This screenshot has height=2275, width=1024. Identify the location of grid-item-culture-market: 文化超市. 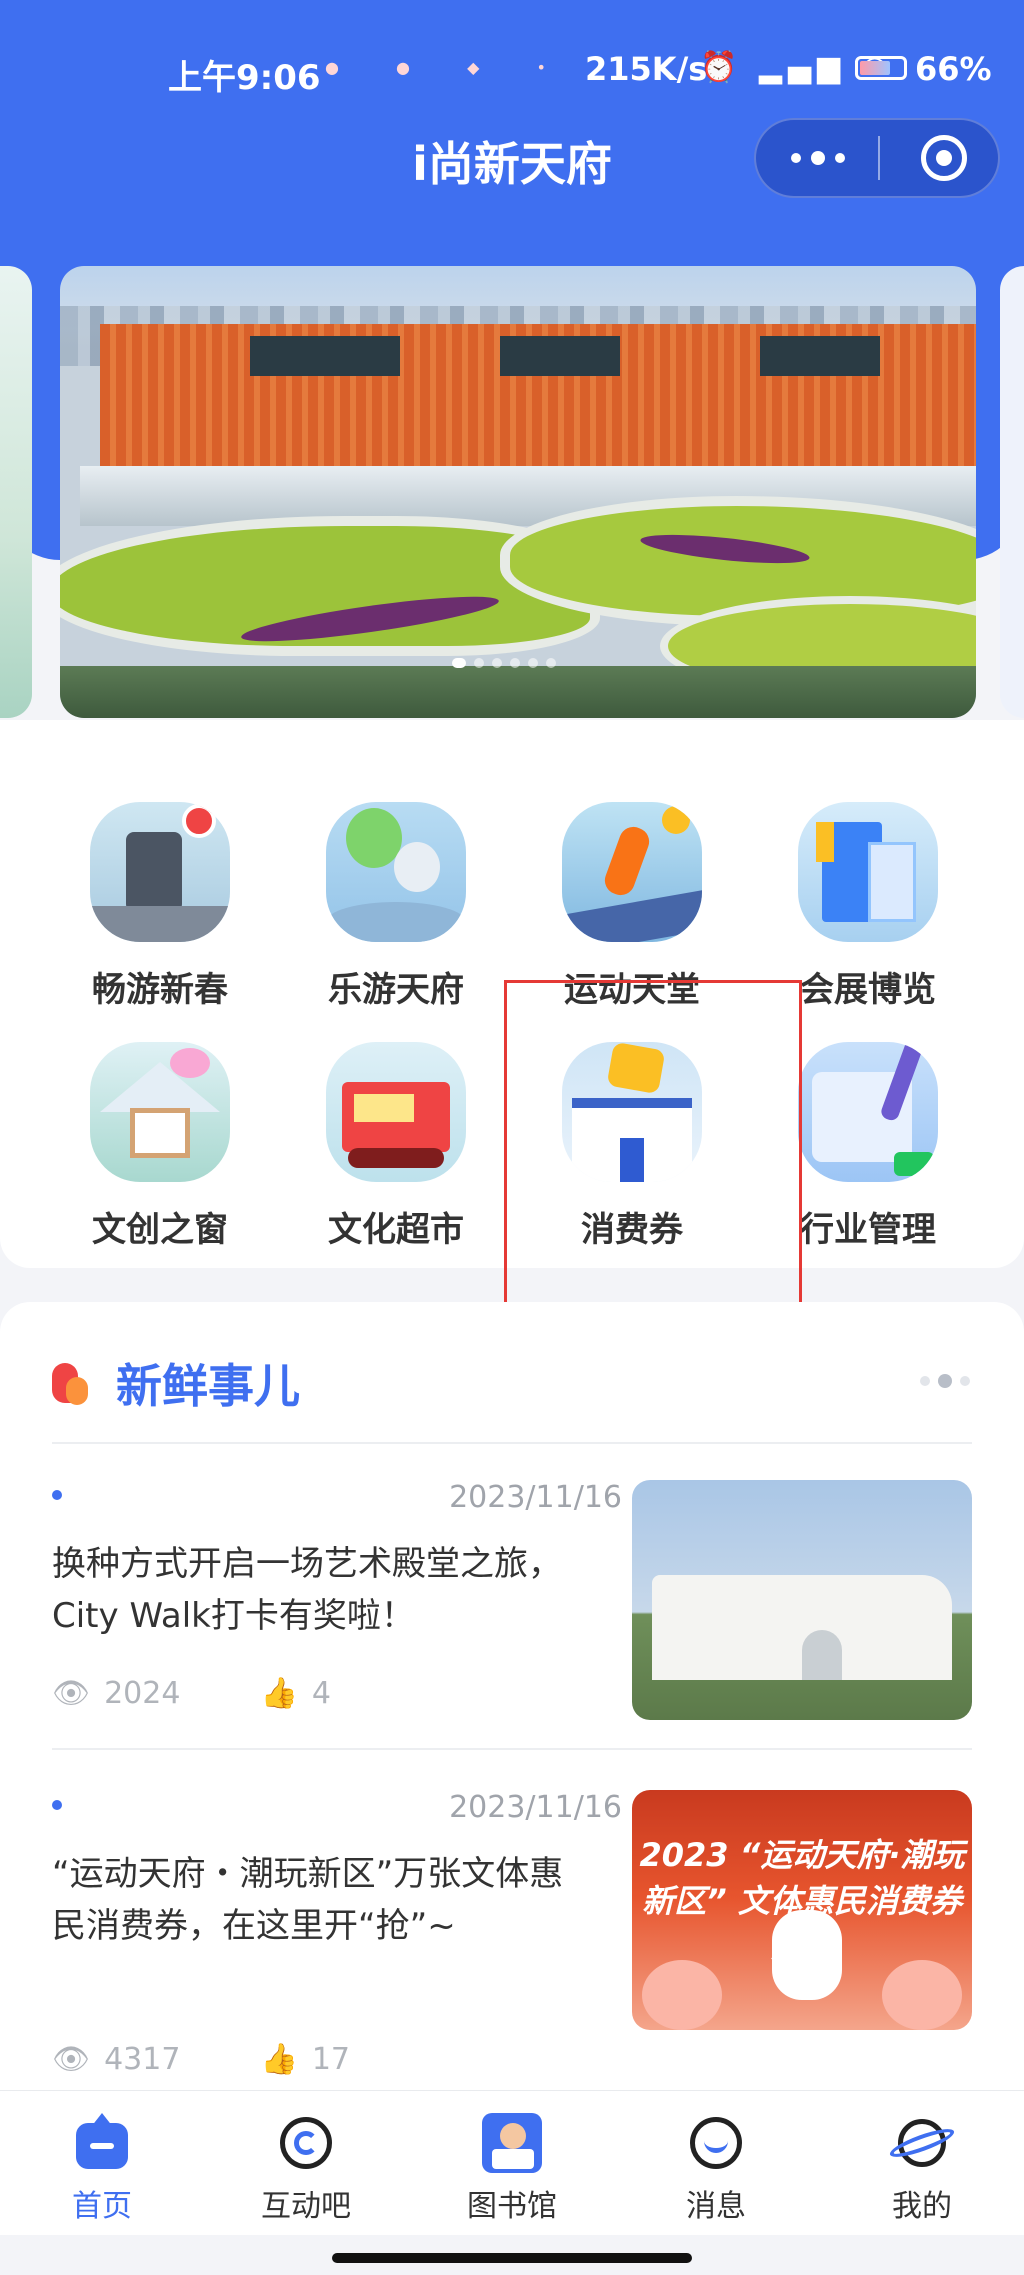
(396, 1152).